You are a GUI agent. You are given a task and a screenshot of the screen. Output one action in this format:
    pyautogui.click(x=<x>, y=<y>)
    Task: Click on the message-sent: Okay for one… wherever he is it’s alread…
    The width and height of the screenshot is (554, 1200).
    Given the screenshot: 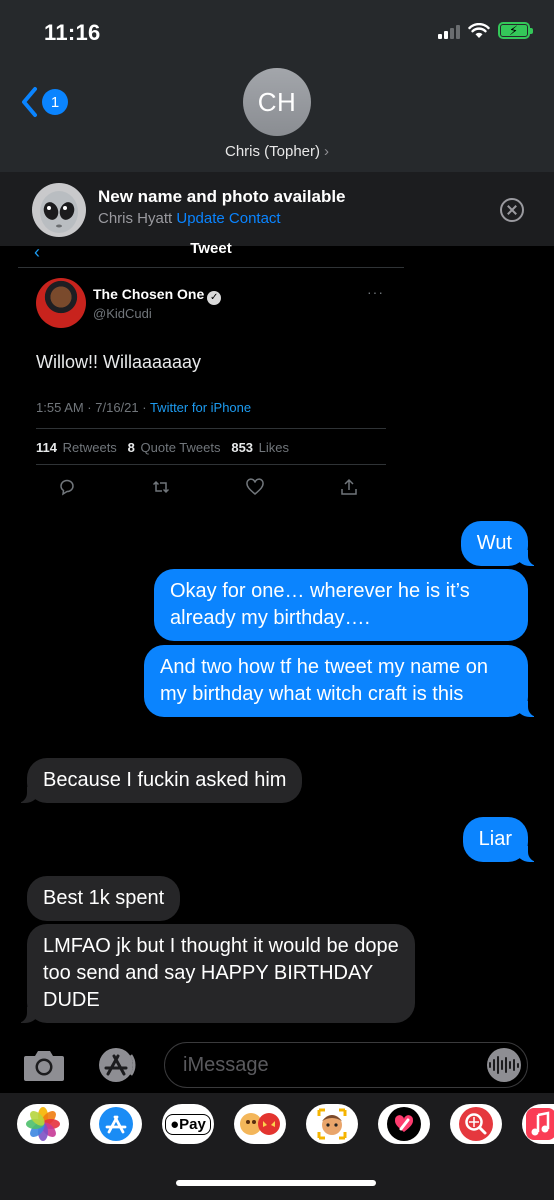 What is the action you would take?
    pyautogui.click(x=341, y=605)
    